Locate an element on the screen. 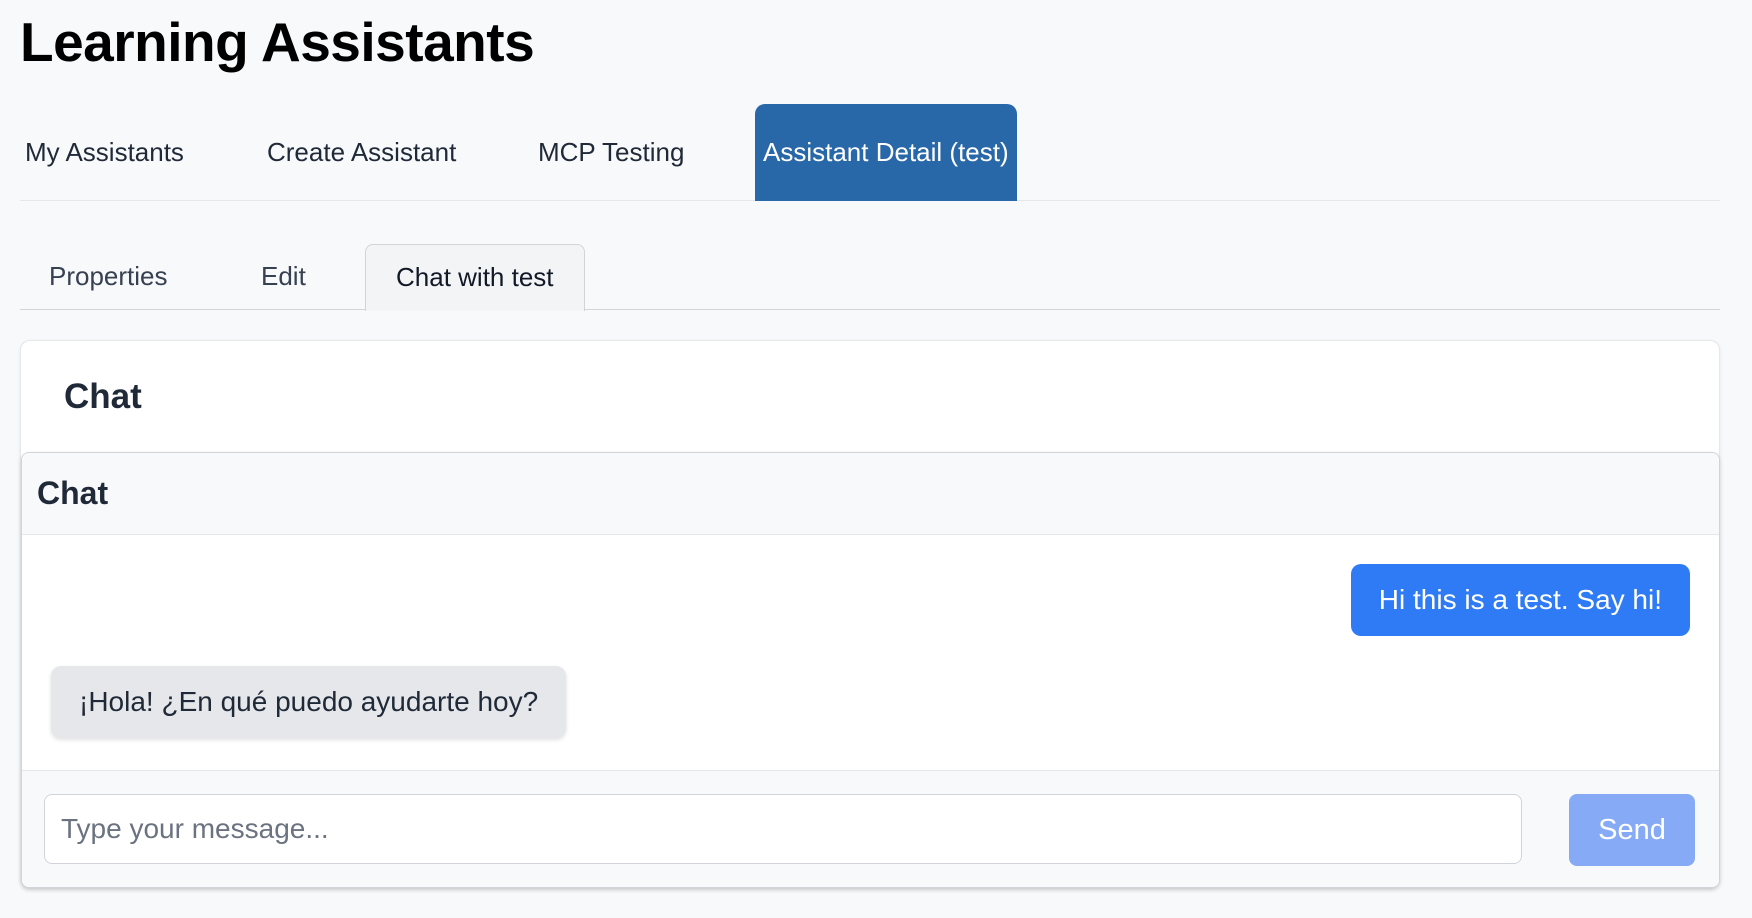 The width and height of the screenshot is (1752, 918). chat-header-title: Chat is located at coordinates (73, 493).